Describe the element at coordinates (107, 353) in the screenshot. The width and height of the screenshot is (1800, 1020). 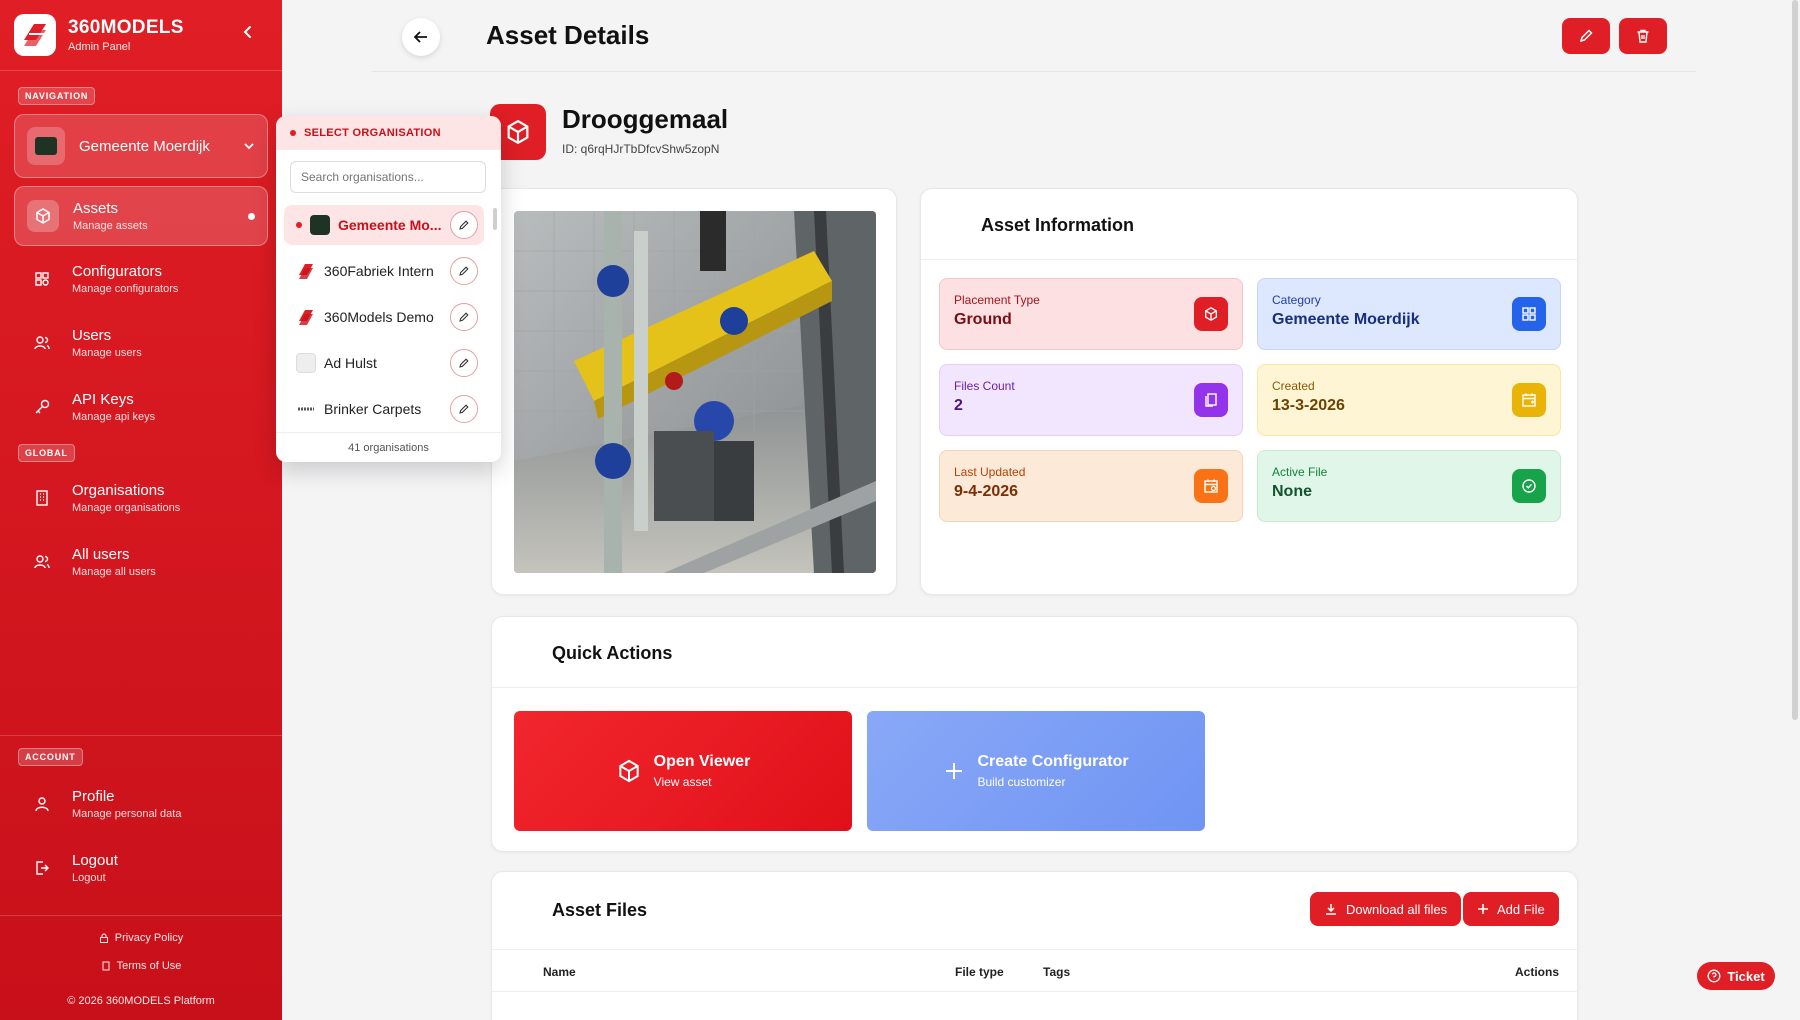
I see `sidebar-item-sub: Manage users` at that location.